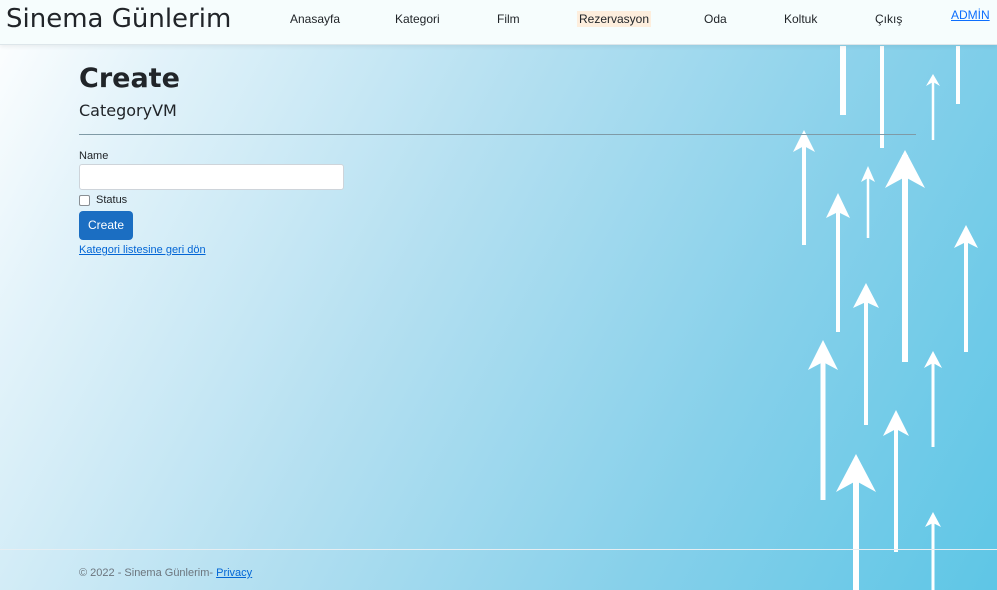 The height and width of the screenshot is (590, 997). Describe the element at coordinates (118, 19) in the screenshot. I see `brand-logo-link: Sinema Günlerim` at that location.